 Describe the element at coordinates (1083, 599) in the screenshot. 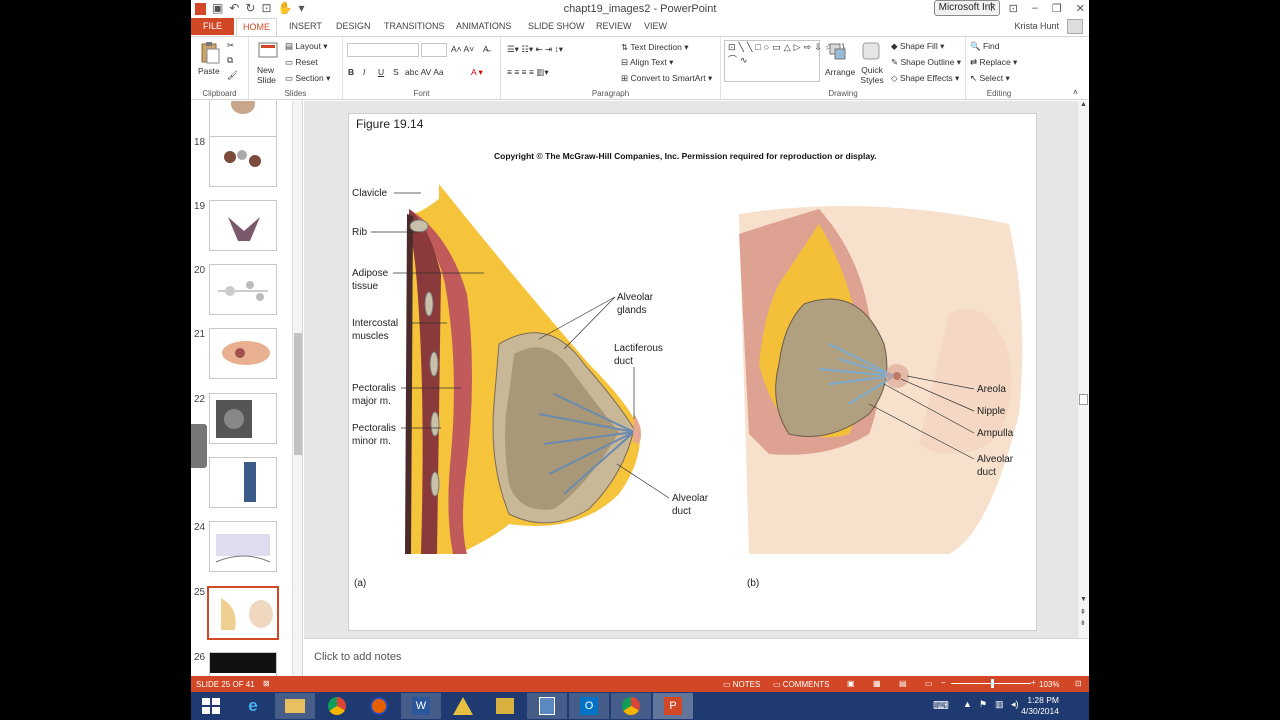

I see `scroll-down-icon: ▼` at that location.